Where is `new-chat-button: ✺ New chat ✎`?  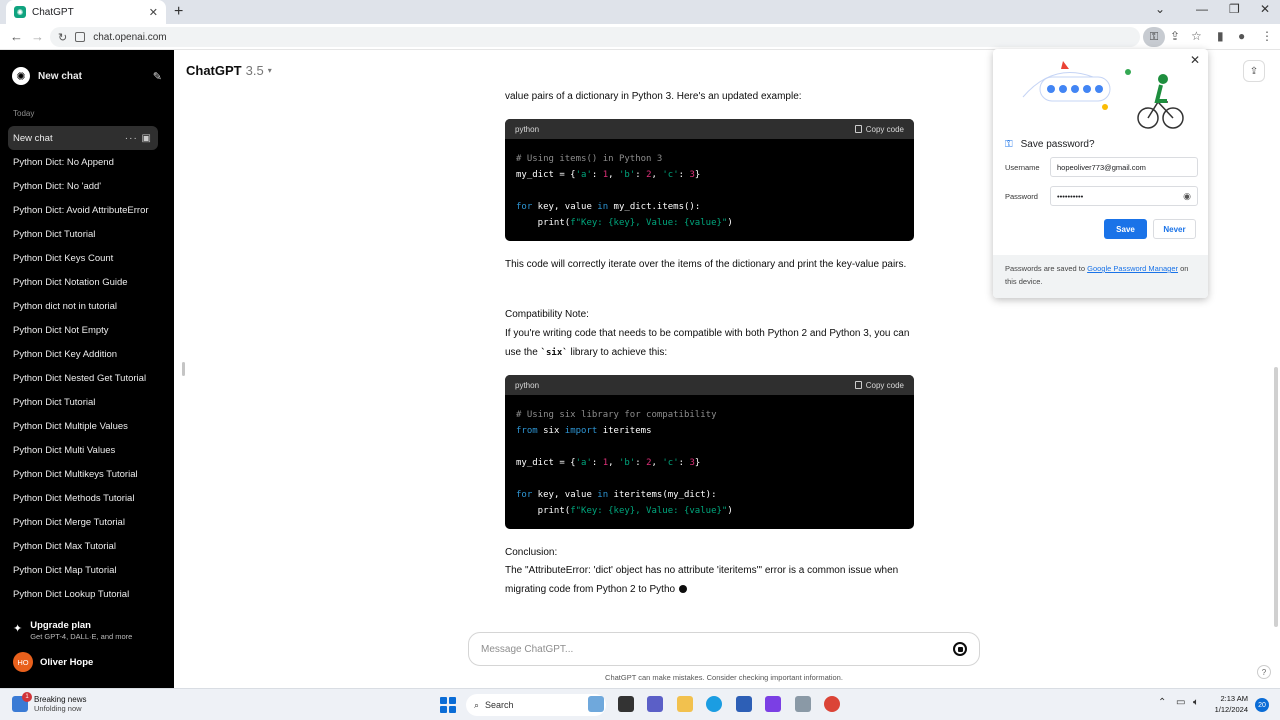 new-chat-button: ✺ New chat ✎ is located at coordinates (87, 76).